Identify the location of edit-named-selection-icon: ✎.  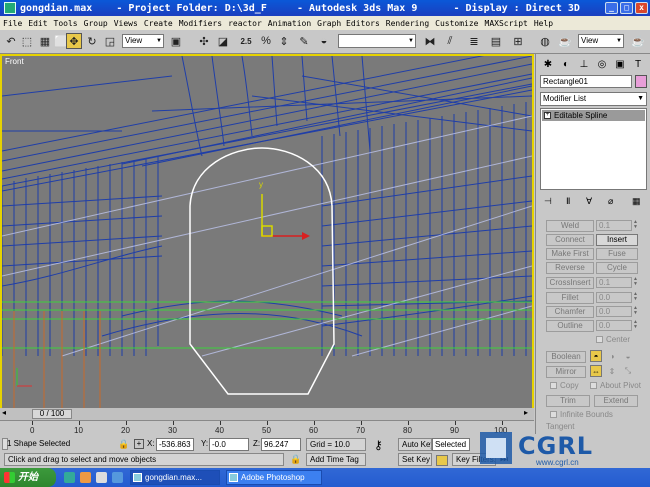
(304, 41).